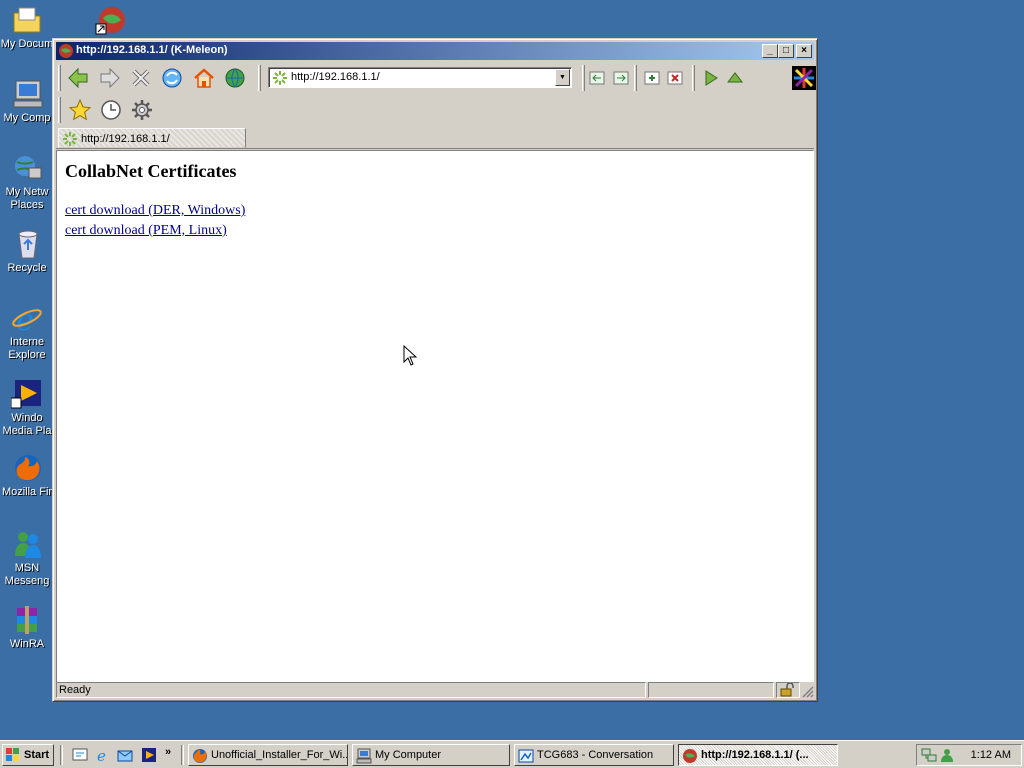 This screenshot has height=768, width=1024. I want to click on url-bar: http://192.168.1.1/ ▼, so click(420, 77).